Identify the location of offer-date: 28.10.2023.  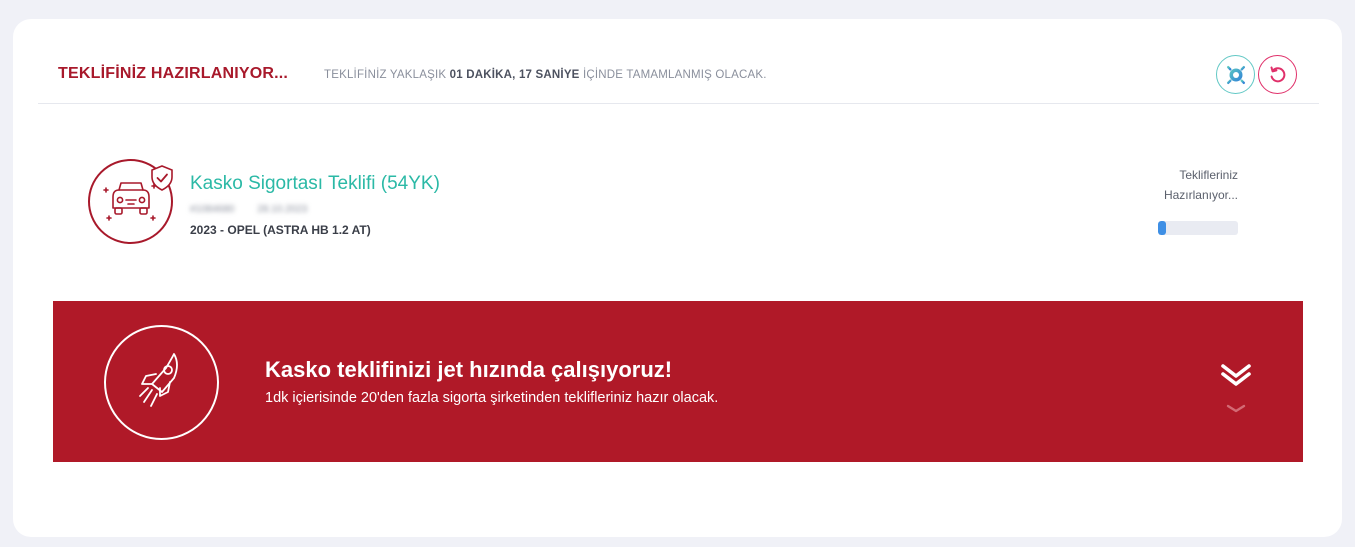
(282, 209).